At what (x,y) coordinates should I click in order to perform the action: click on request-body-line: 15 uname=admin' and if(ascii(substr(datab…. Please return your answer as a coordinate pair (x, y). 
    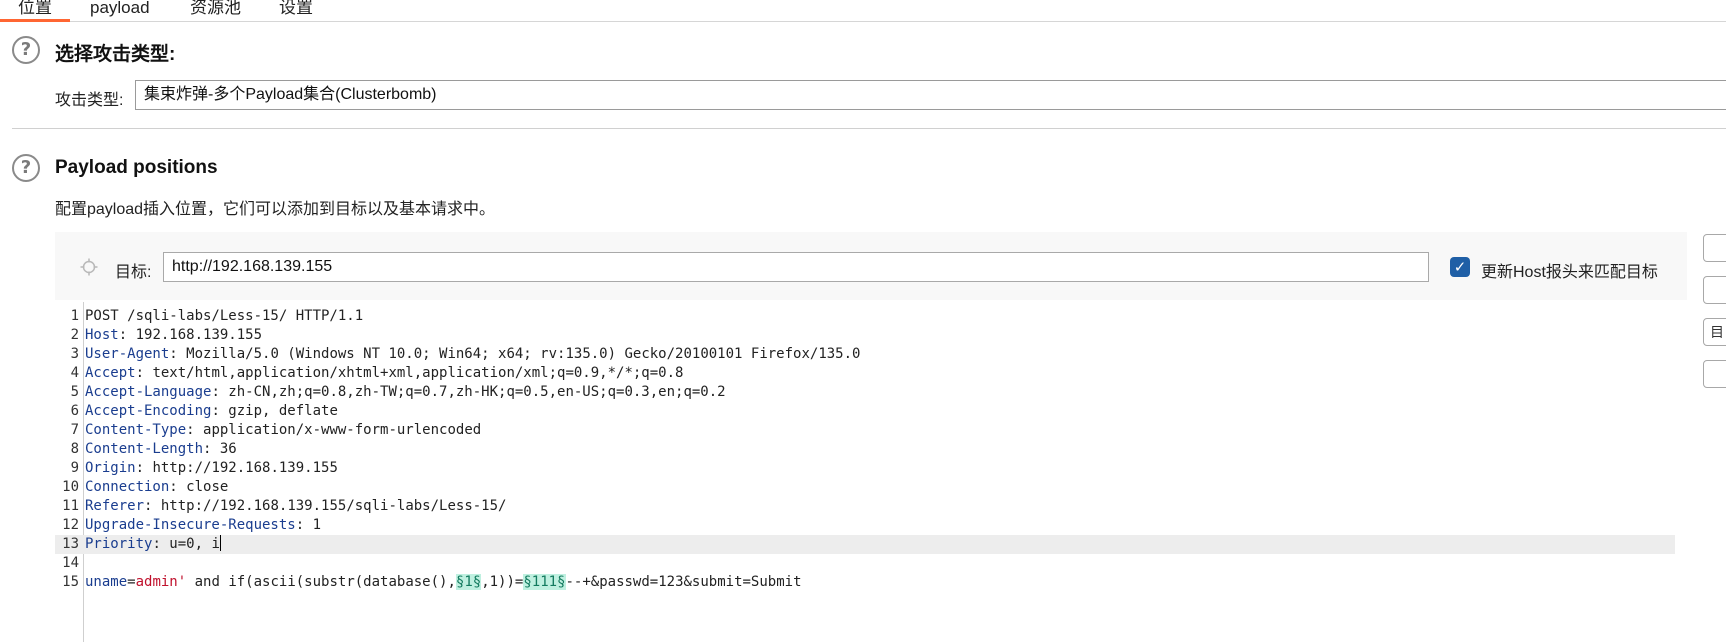
    Looking at the image, I should click on (432, 582).